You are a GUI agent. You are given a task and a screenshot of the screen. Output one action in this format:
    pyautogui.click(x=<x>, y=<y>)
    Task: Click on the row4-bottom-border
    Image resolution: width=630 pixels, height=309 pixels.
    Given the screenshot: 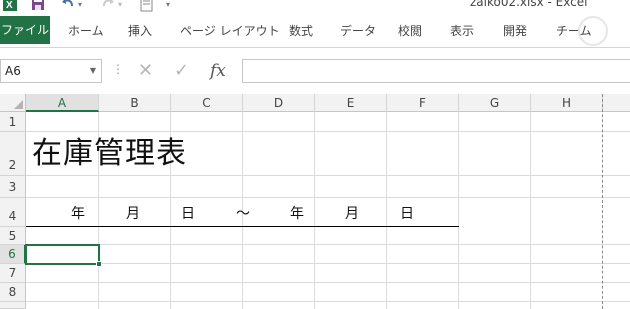 What is the action you would take?
    pyautogui.click(x=242, y=226)
    